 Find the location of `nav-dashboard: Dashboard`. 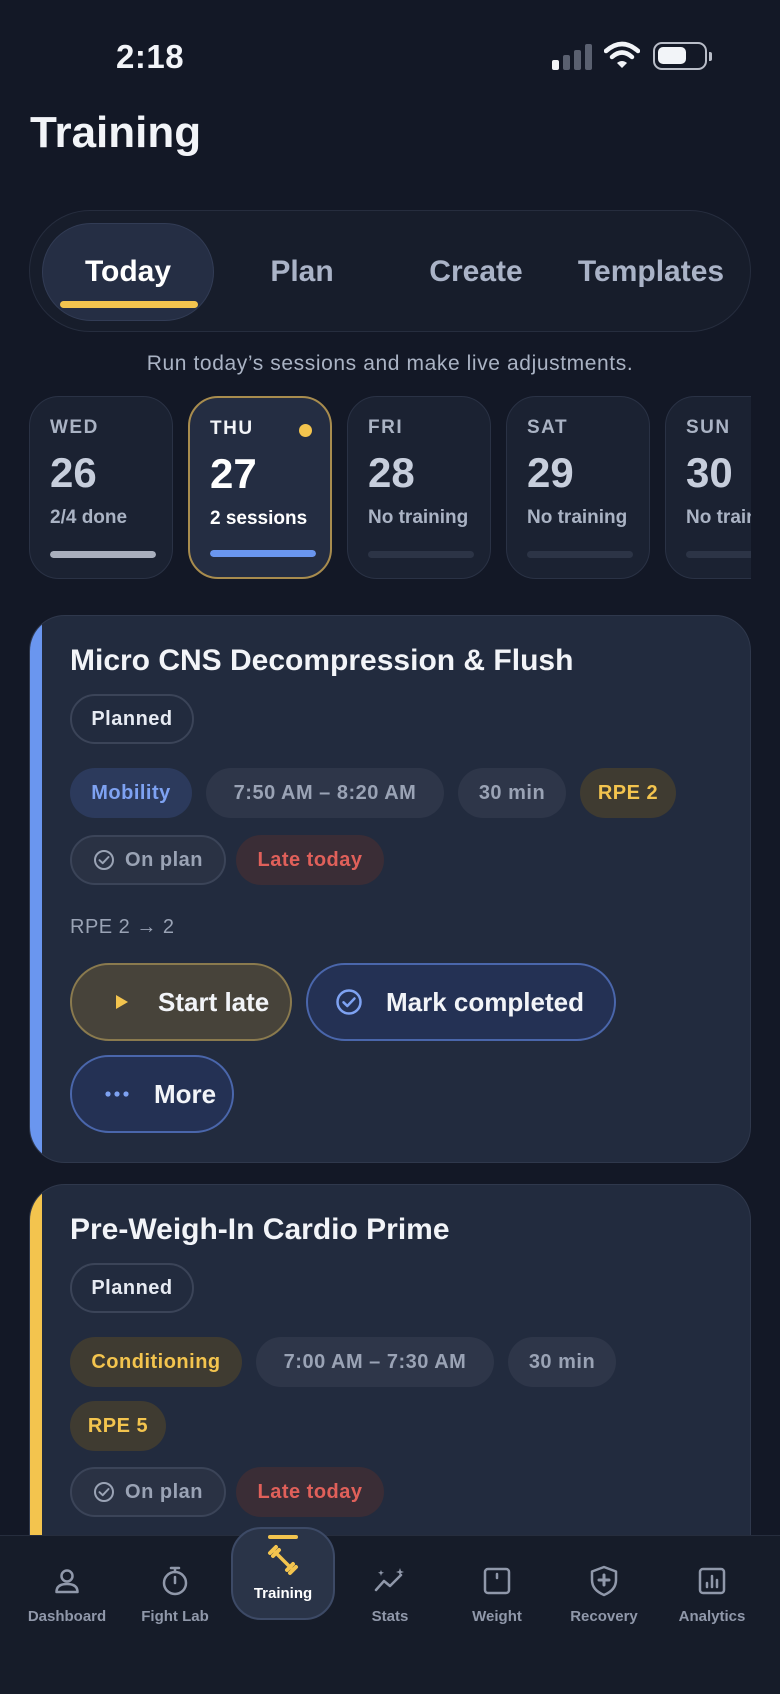

nav-dashboard: Dashboard is located at coordinates (67, 1591).